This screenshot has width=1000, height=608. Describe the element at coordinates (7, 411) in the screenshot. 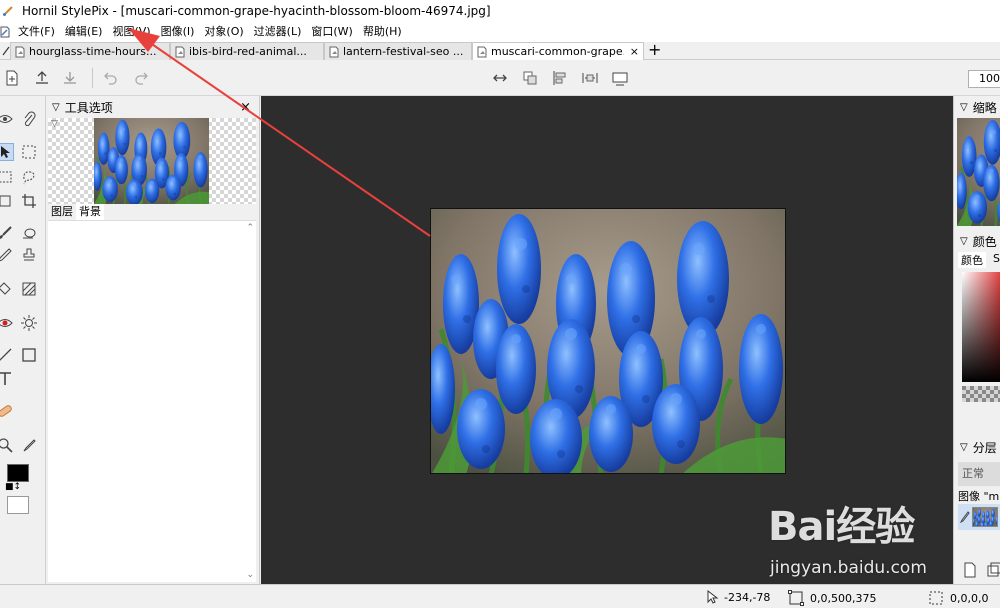

I see `tool-bandage` at that location.